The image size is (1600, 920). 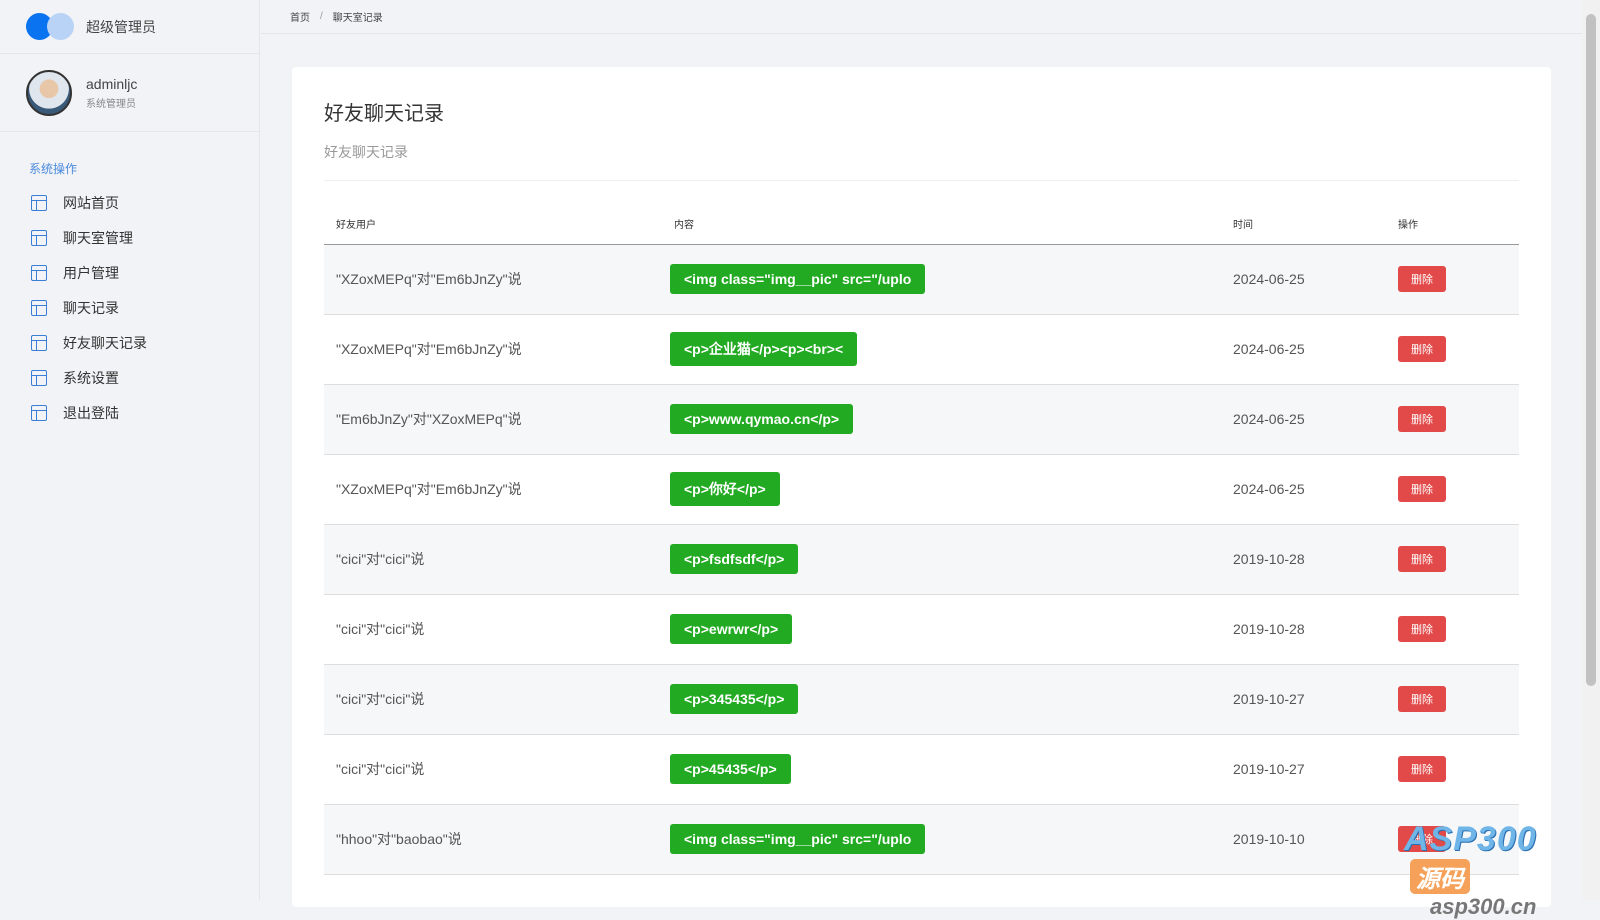 What do you see at coordinates (112, 83) in the screenshot?
I see `user-name: adminljc` at bounding box center [112, 83].